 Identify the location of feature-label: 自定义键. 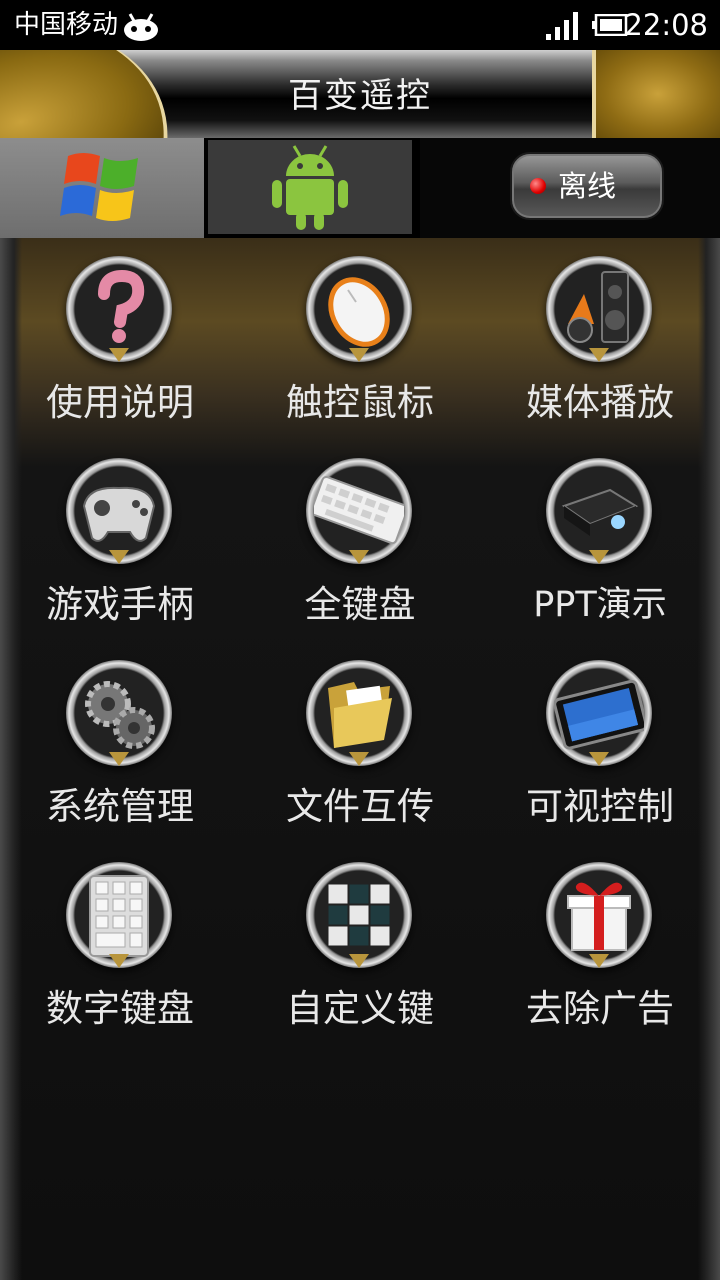
(360, 1008).